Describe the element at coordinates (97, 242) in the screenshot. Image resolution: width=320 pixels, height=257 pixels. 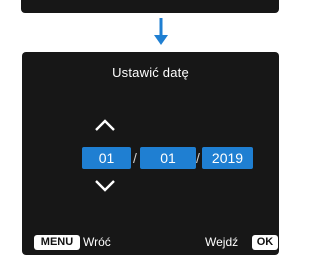
I see `back-label: Wróć` at that location.